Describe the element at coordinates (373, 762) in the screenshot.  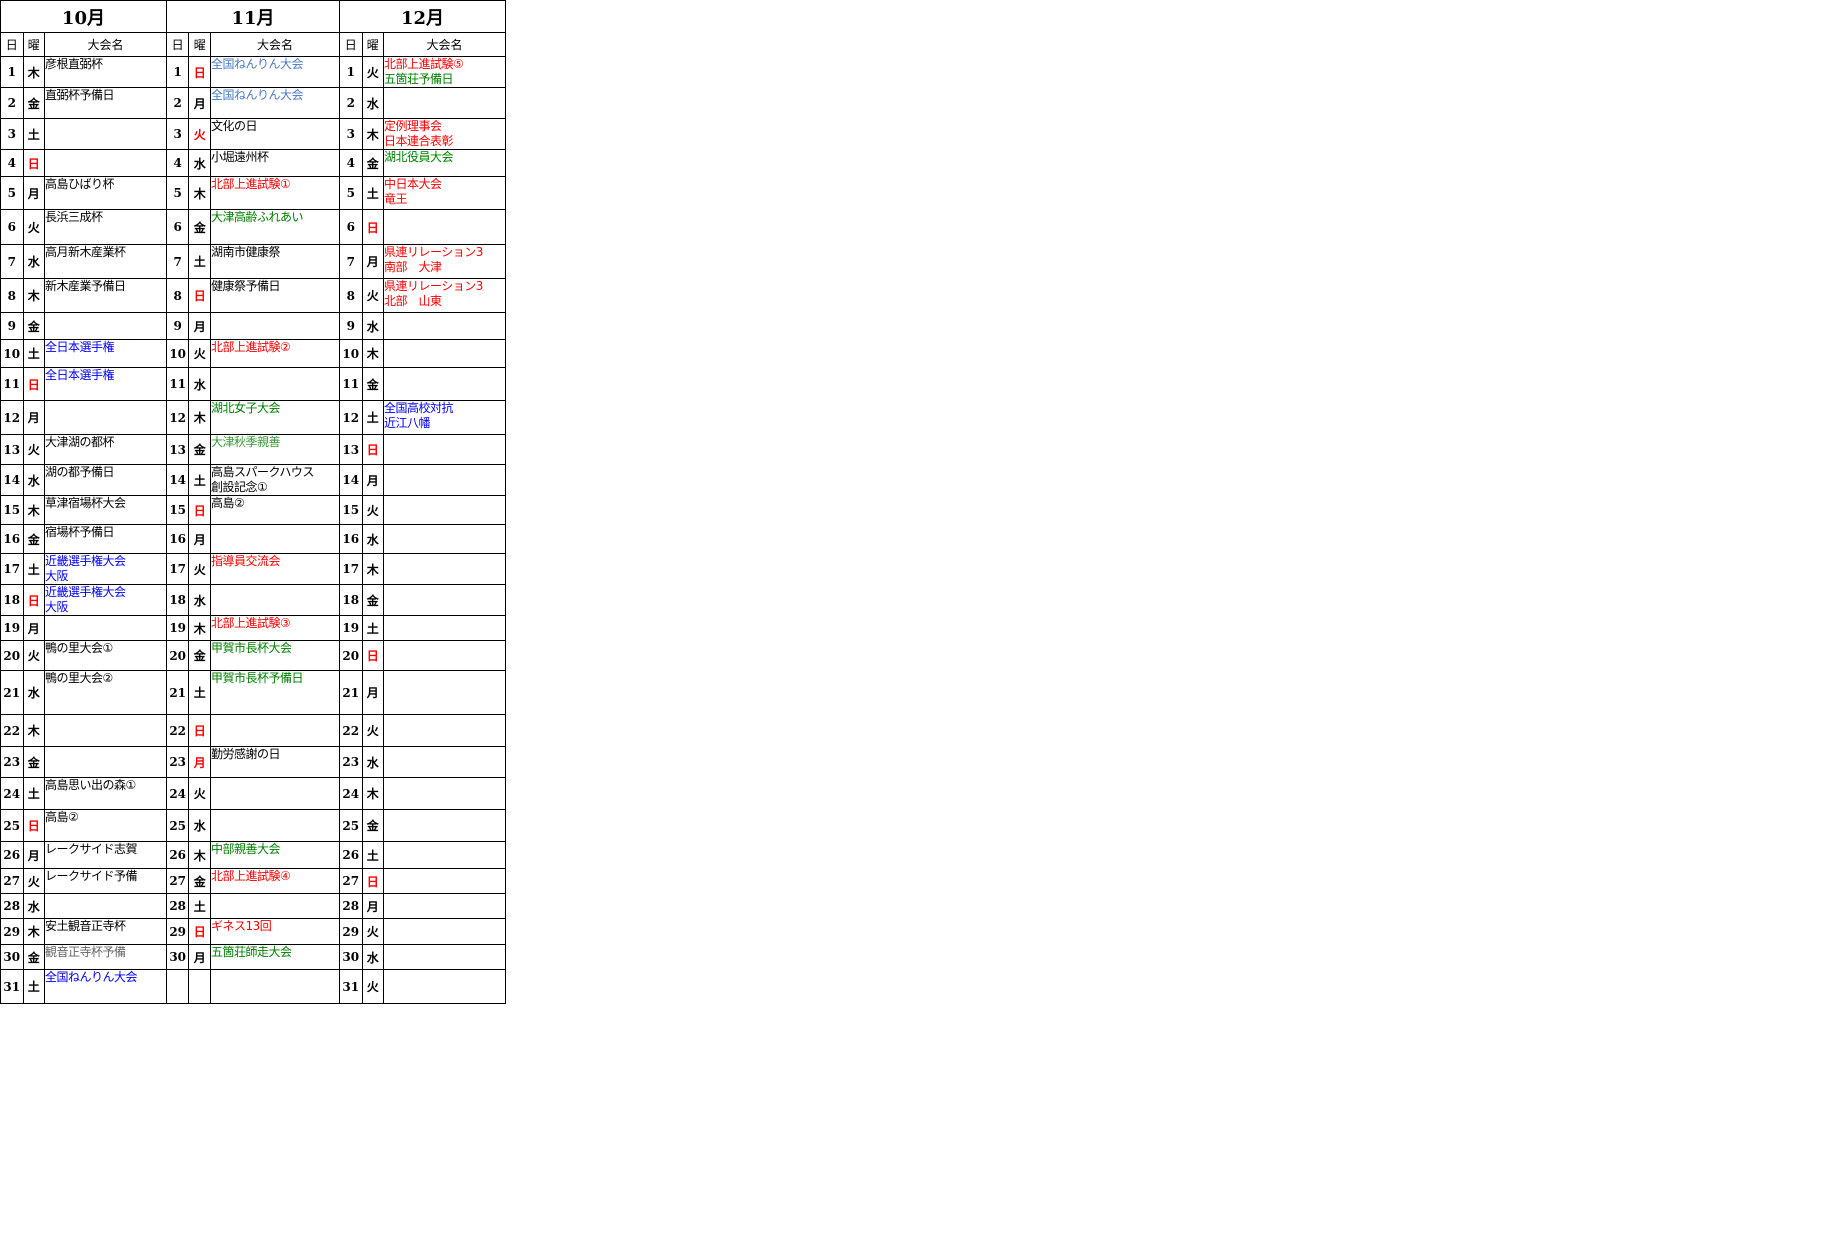
I see `weekday-cell: 水` at that location.